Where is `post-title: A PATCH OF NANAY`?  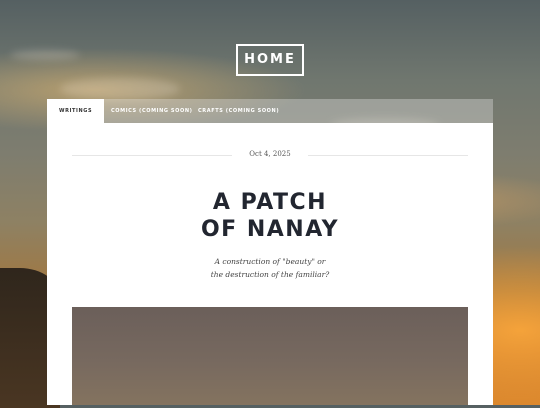 post-title: A PATCH OF NANAY is located at coordinates (270, 216).